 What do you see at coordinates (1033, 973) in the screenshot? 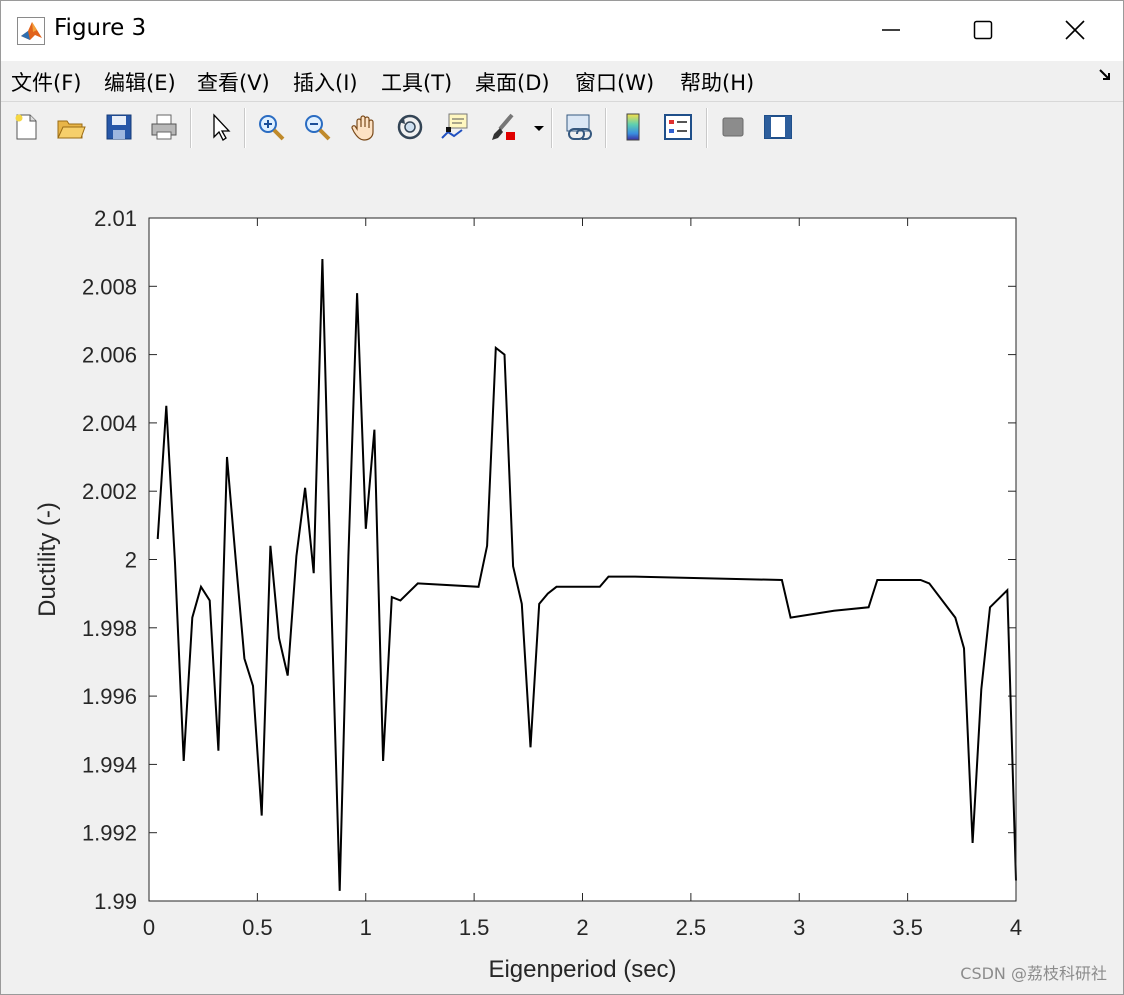
I see `watermark: CSDN @荔枝科研社` at bounding box center [1033, 973].